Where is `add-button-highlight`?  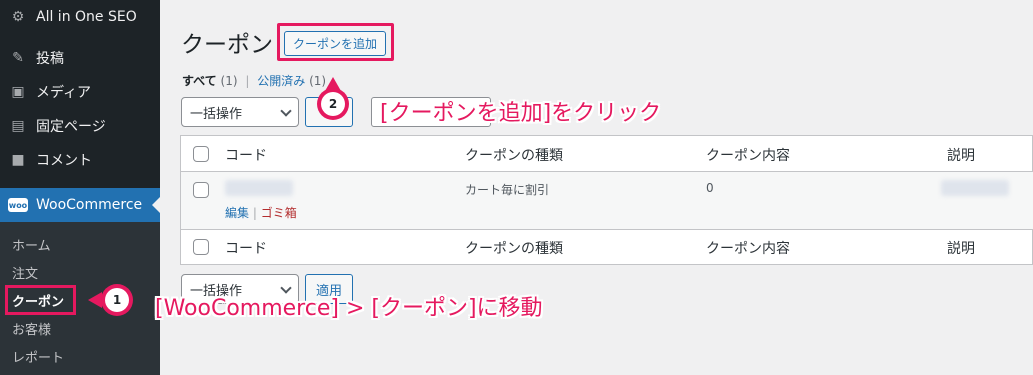
add-button-highlight is located at coordinates (335, 42).